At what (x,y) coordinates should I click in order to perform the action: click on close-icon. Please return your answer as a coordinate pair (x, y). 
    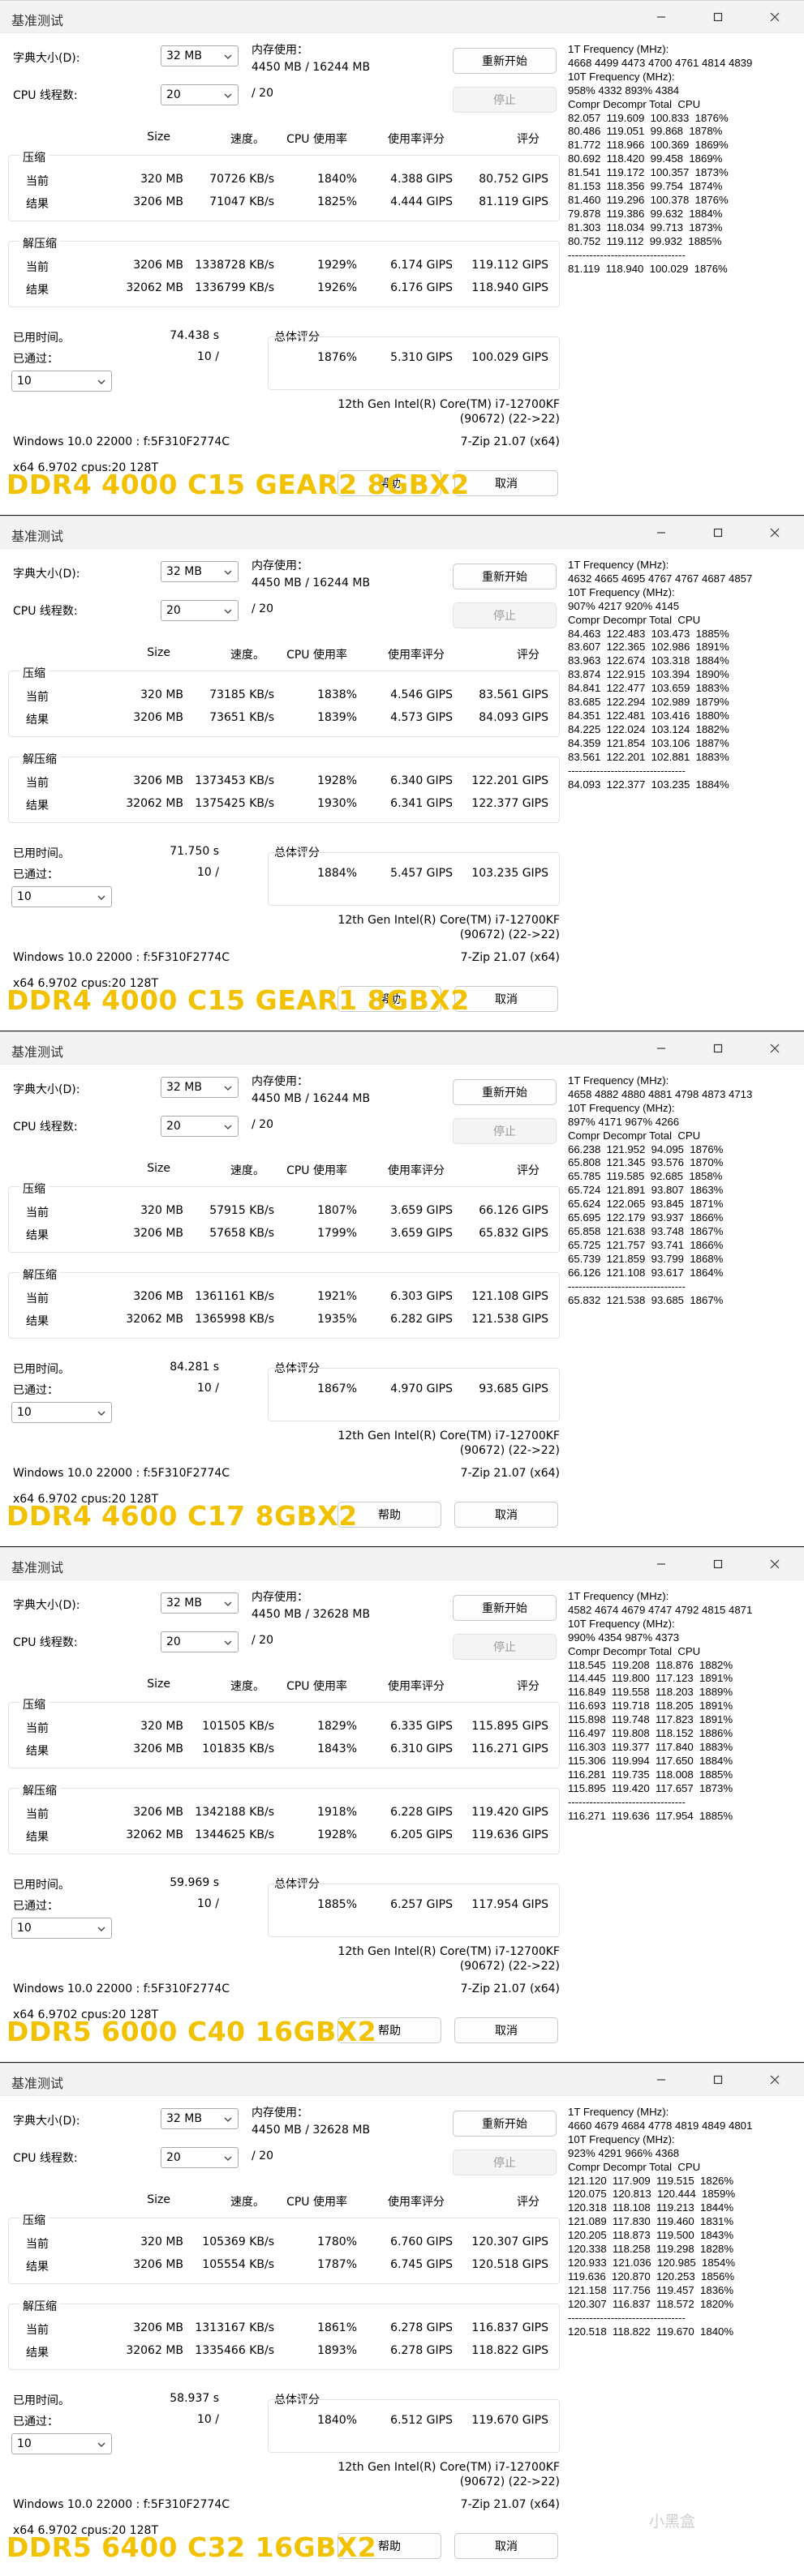
    Looking at the image, I should click on (775, 17).